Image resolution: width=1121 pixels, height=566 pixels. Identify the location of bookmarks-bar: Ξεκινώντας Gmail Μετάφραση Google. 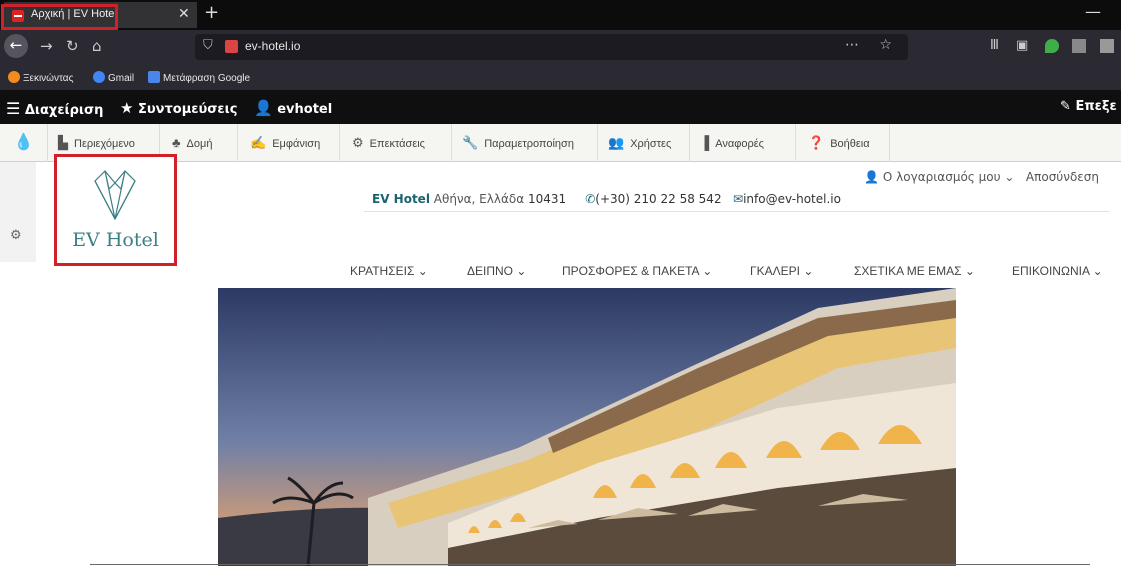
(560, 77).